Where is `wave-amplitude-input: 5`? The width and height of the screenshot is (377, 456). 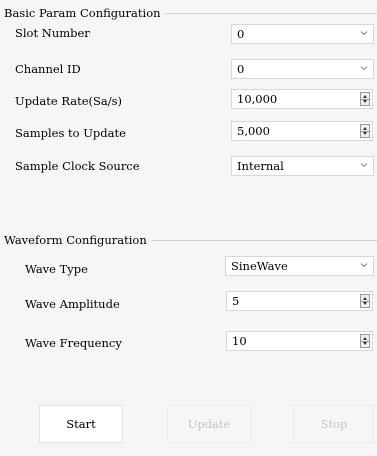 wave-amplitude-input: 5 is located at coordinates (299, 301).